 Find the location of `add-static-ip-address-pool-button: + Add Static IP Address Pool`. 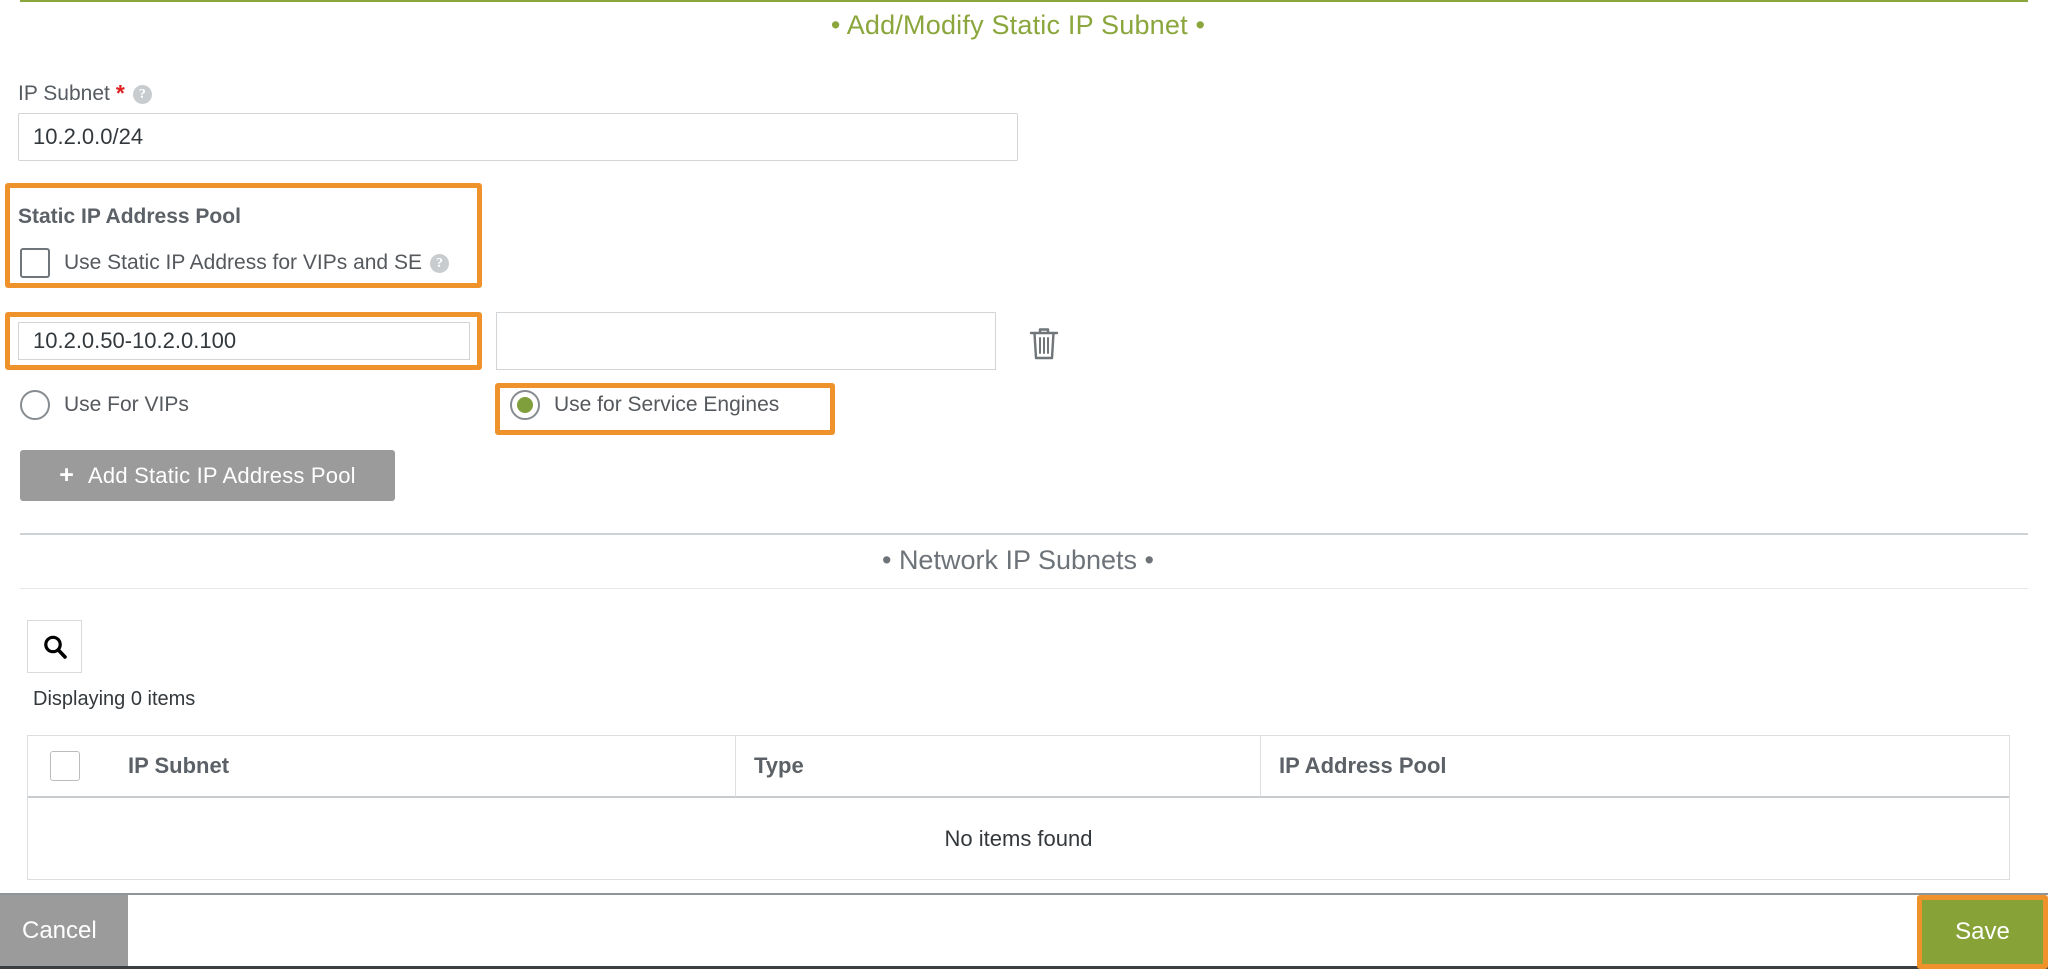

add-static-ip-address-pool-button: + Add Static IP Address Pool is located at coordinates (207, 475).